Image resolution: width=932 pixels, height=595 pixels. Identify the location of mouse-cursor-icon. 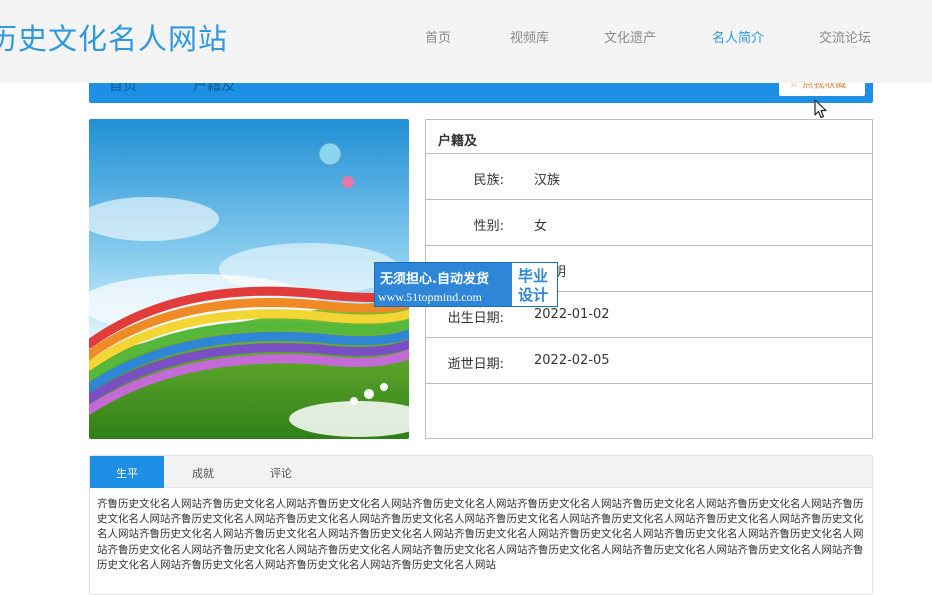
(820, 109).